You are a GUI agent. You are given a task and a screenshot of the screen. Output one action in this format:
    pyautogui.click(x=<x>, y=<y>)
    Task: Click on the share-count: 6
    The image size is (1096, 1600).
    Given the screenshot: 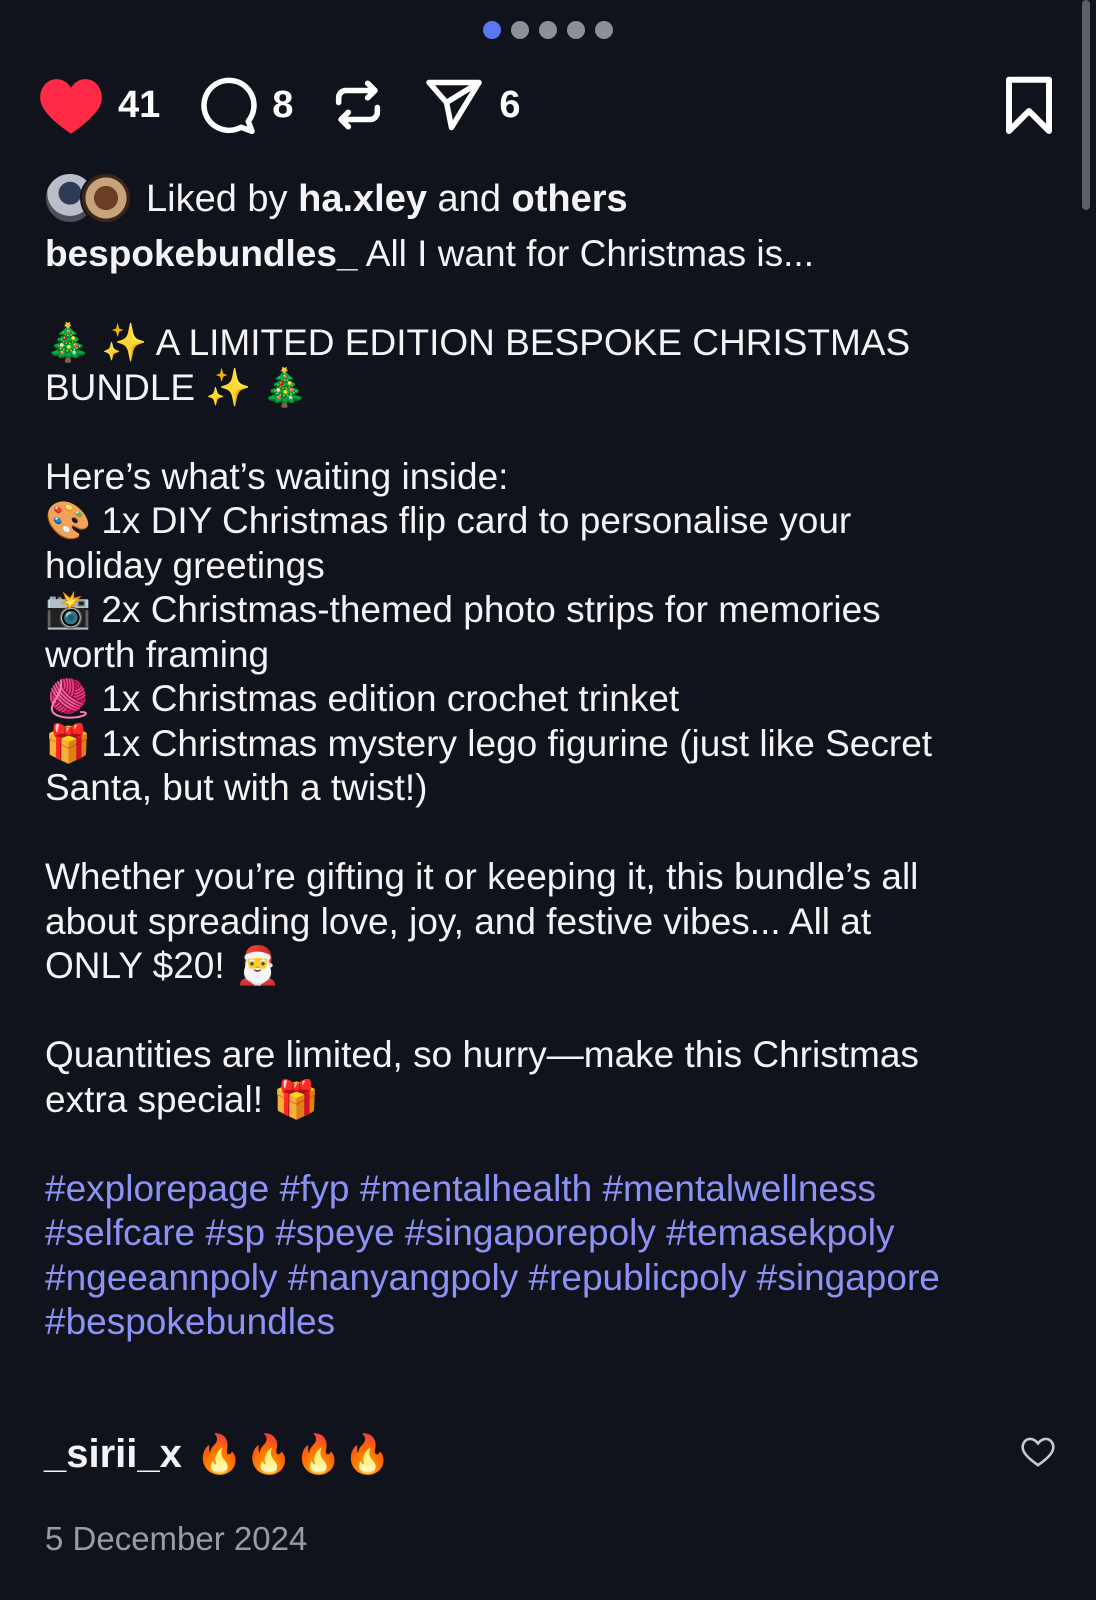 What is the action you would take?
    pyautogui.click(x=510, y=104)
    